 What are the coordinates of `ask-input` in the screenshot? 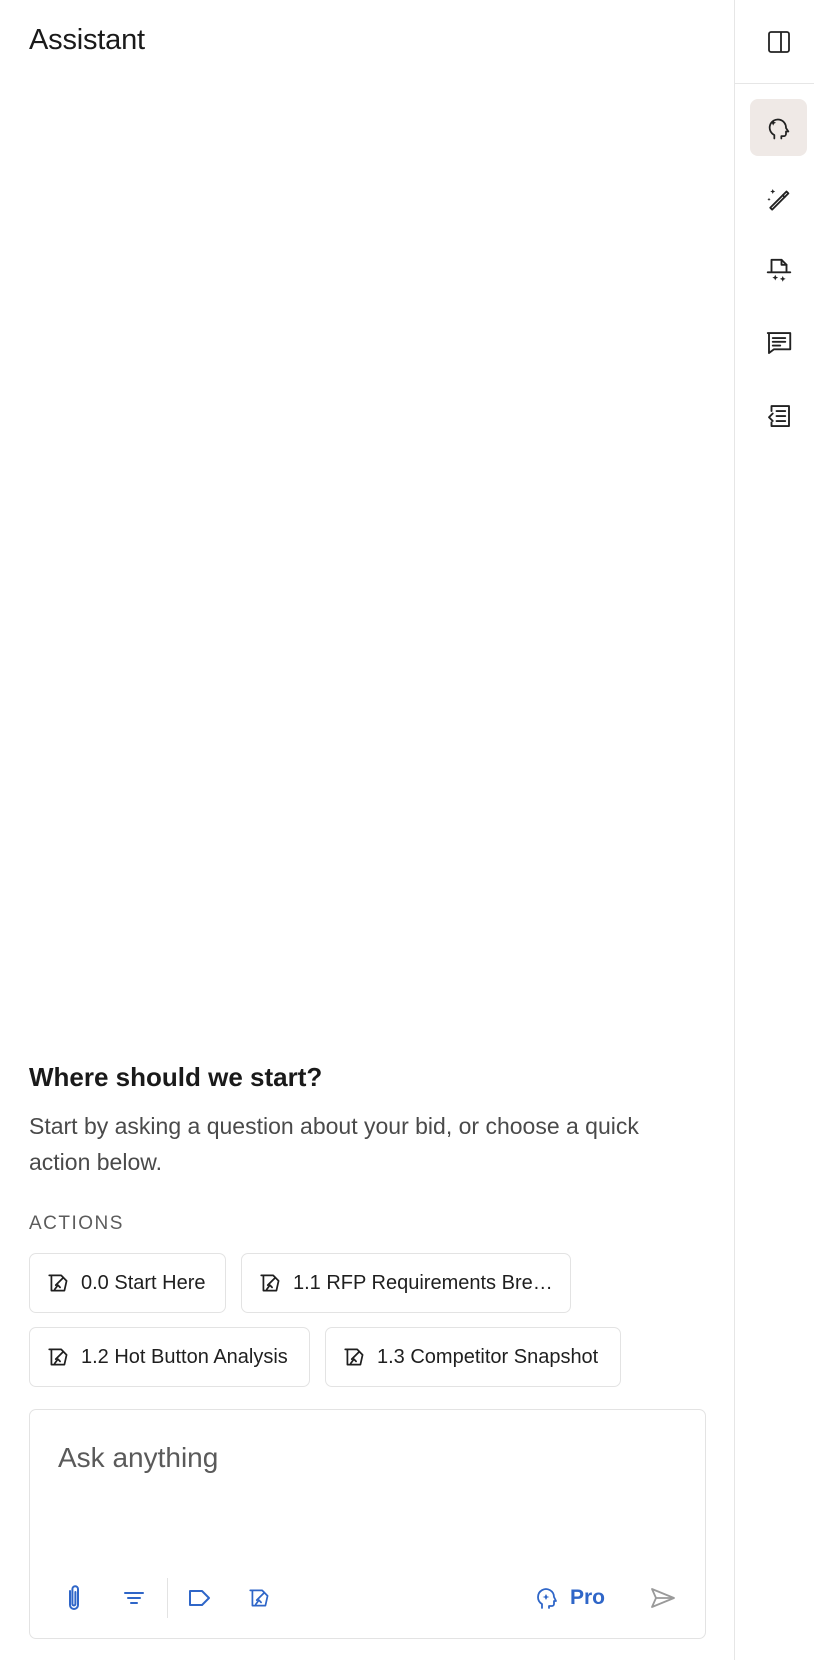 It's located at (368, 1458).